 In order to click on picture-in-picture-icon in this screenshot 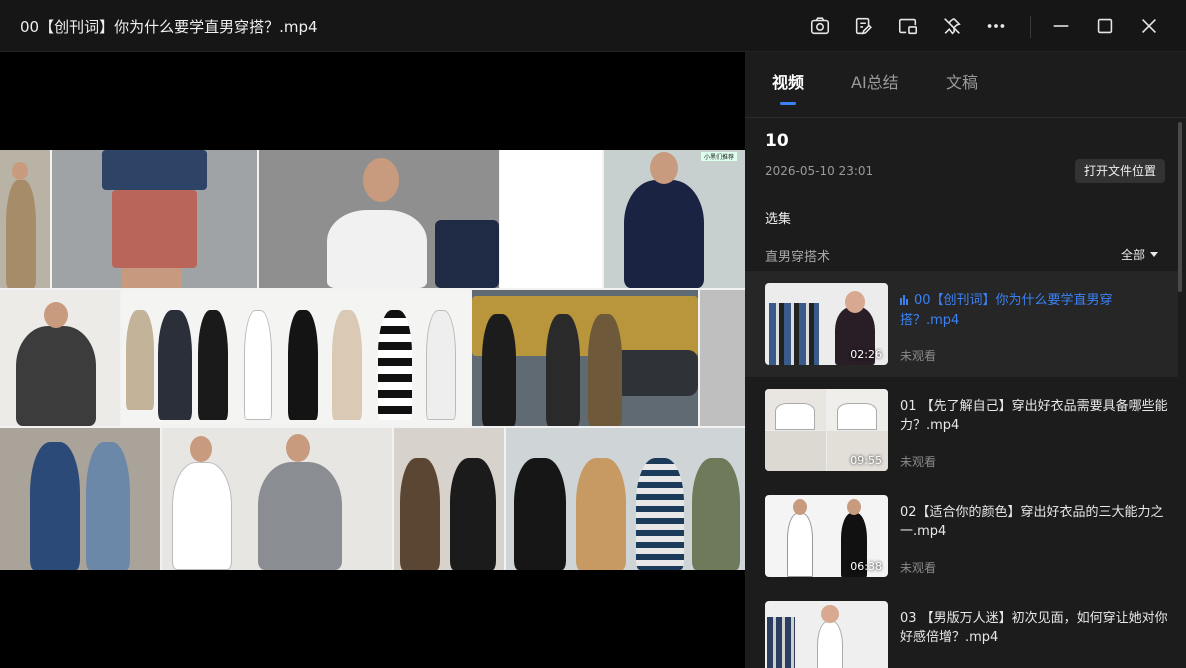, I will do `click(908, 26)`.